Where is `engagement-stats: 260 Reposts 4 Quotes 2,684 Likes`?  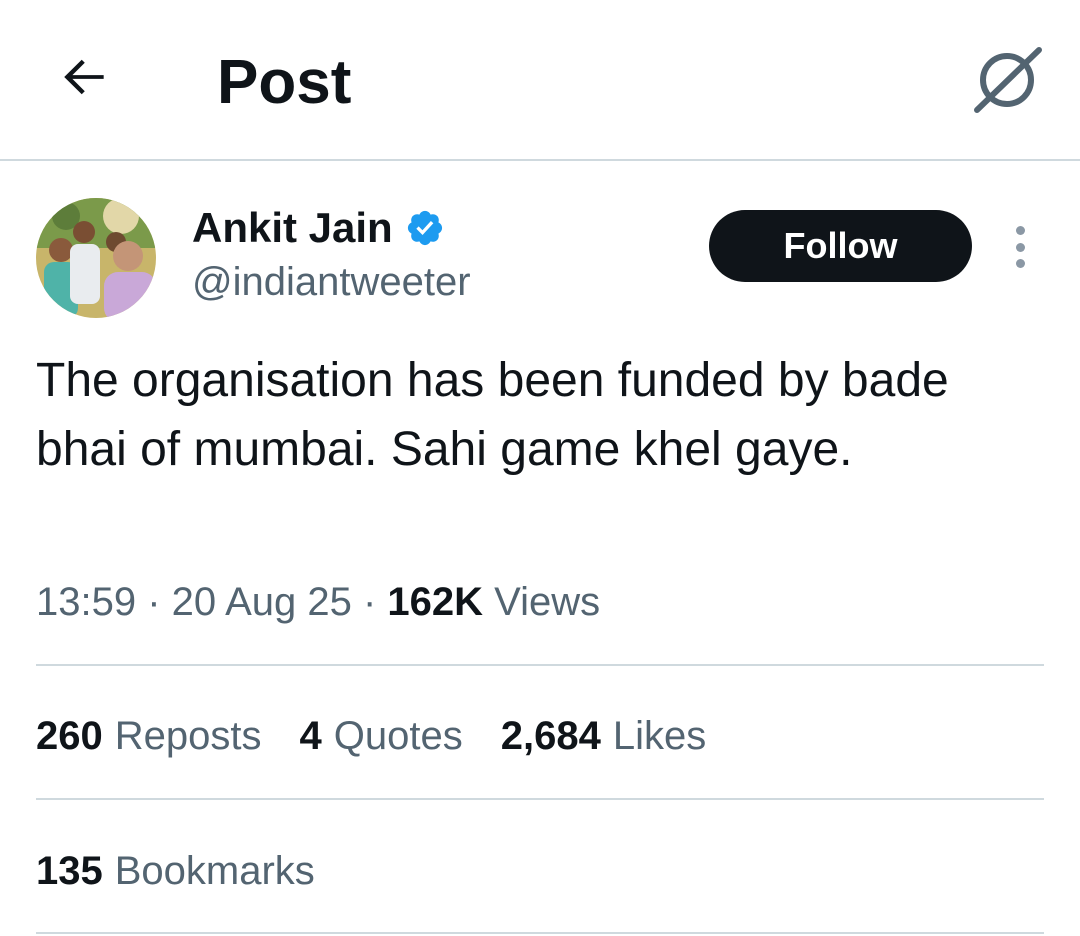 engagement-stats: 260 Reposts 4 Quotes 2,684 Likes is located at coordinates (390, 736).